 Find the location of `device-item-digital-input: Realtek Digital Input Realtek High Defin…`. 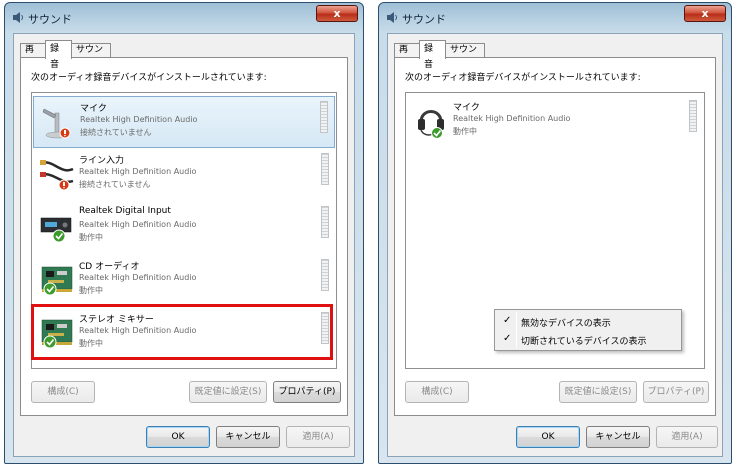

device-item-digital-input: Realtek Digital Input Realtek High Defin… is located at coordinates (184, 228).